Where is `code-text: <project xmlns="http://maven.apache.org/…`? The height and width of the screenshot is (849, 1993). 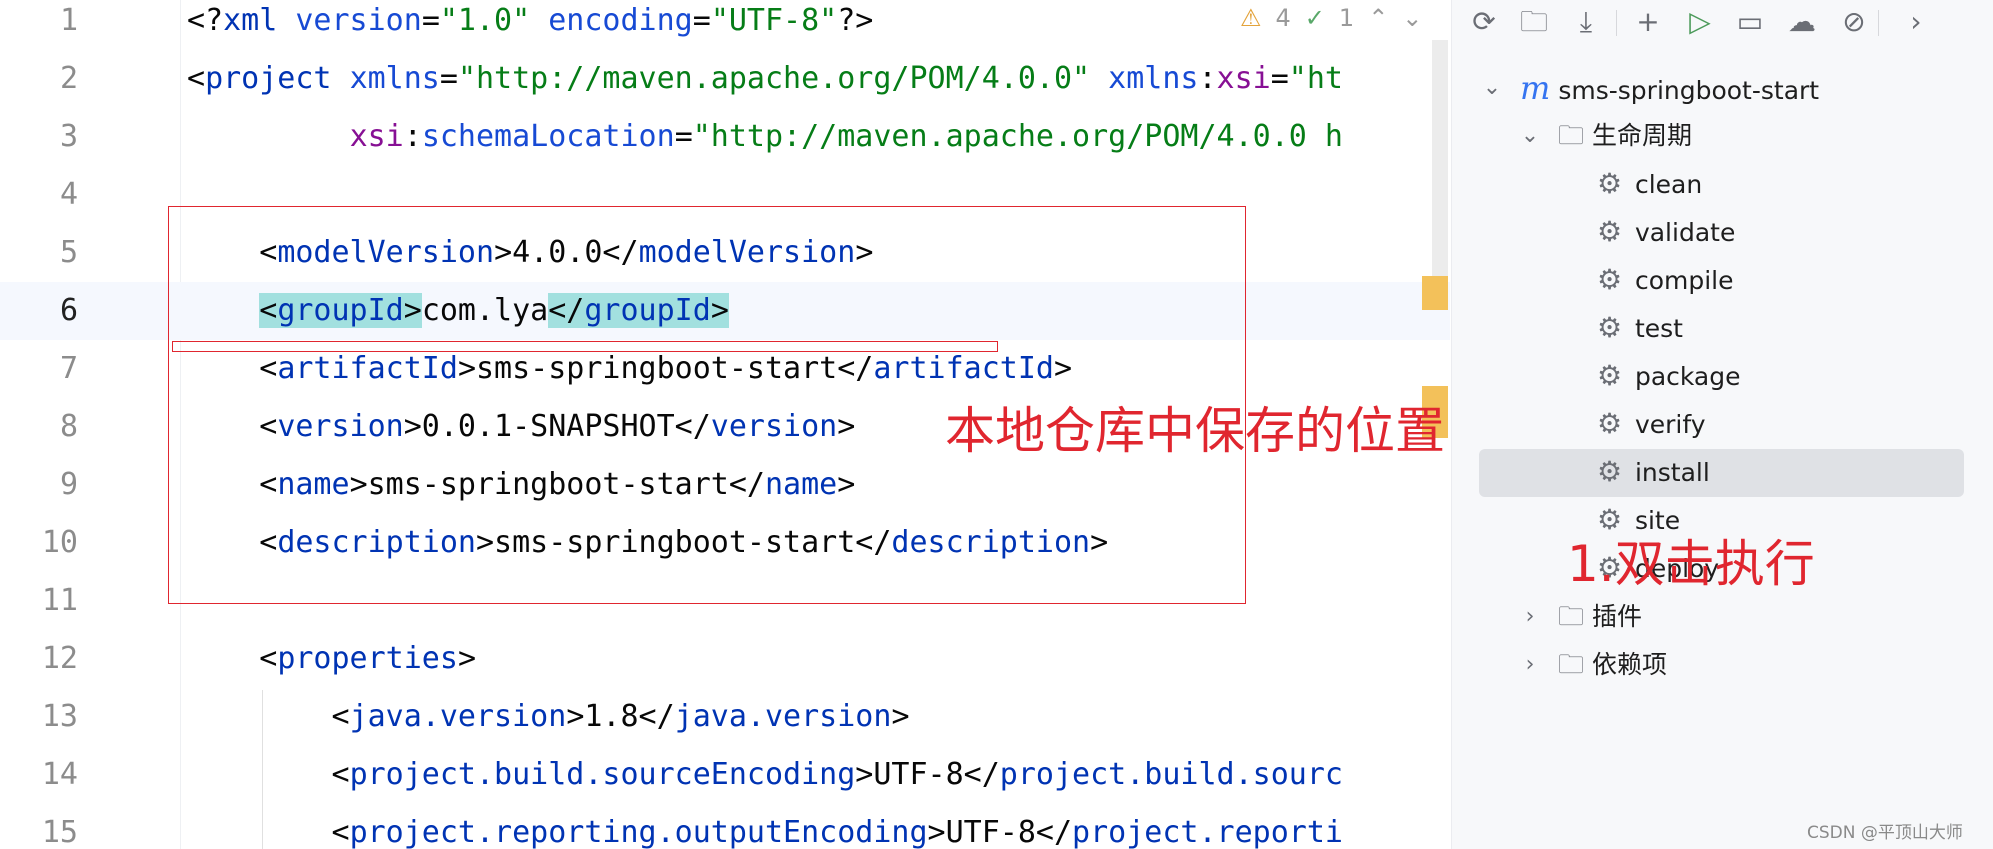
code-text: <project xmlns="http://maven.apache.org/… is located at coordinates (765, 78).